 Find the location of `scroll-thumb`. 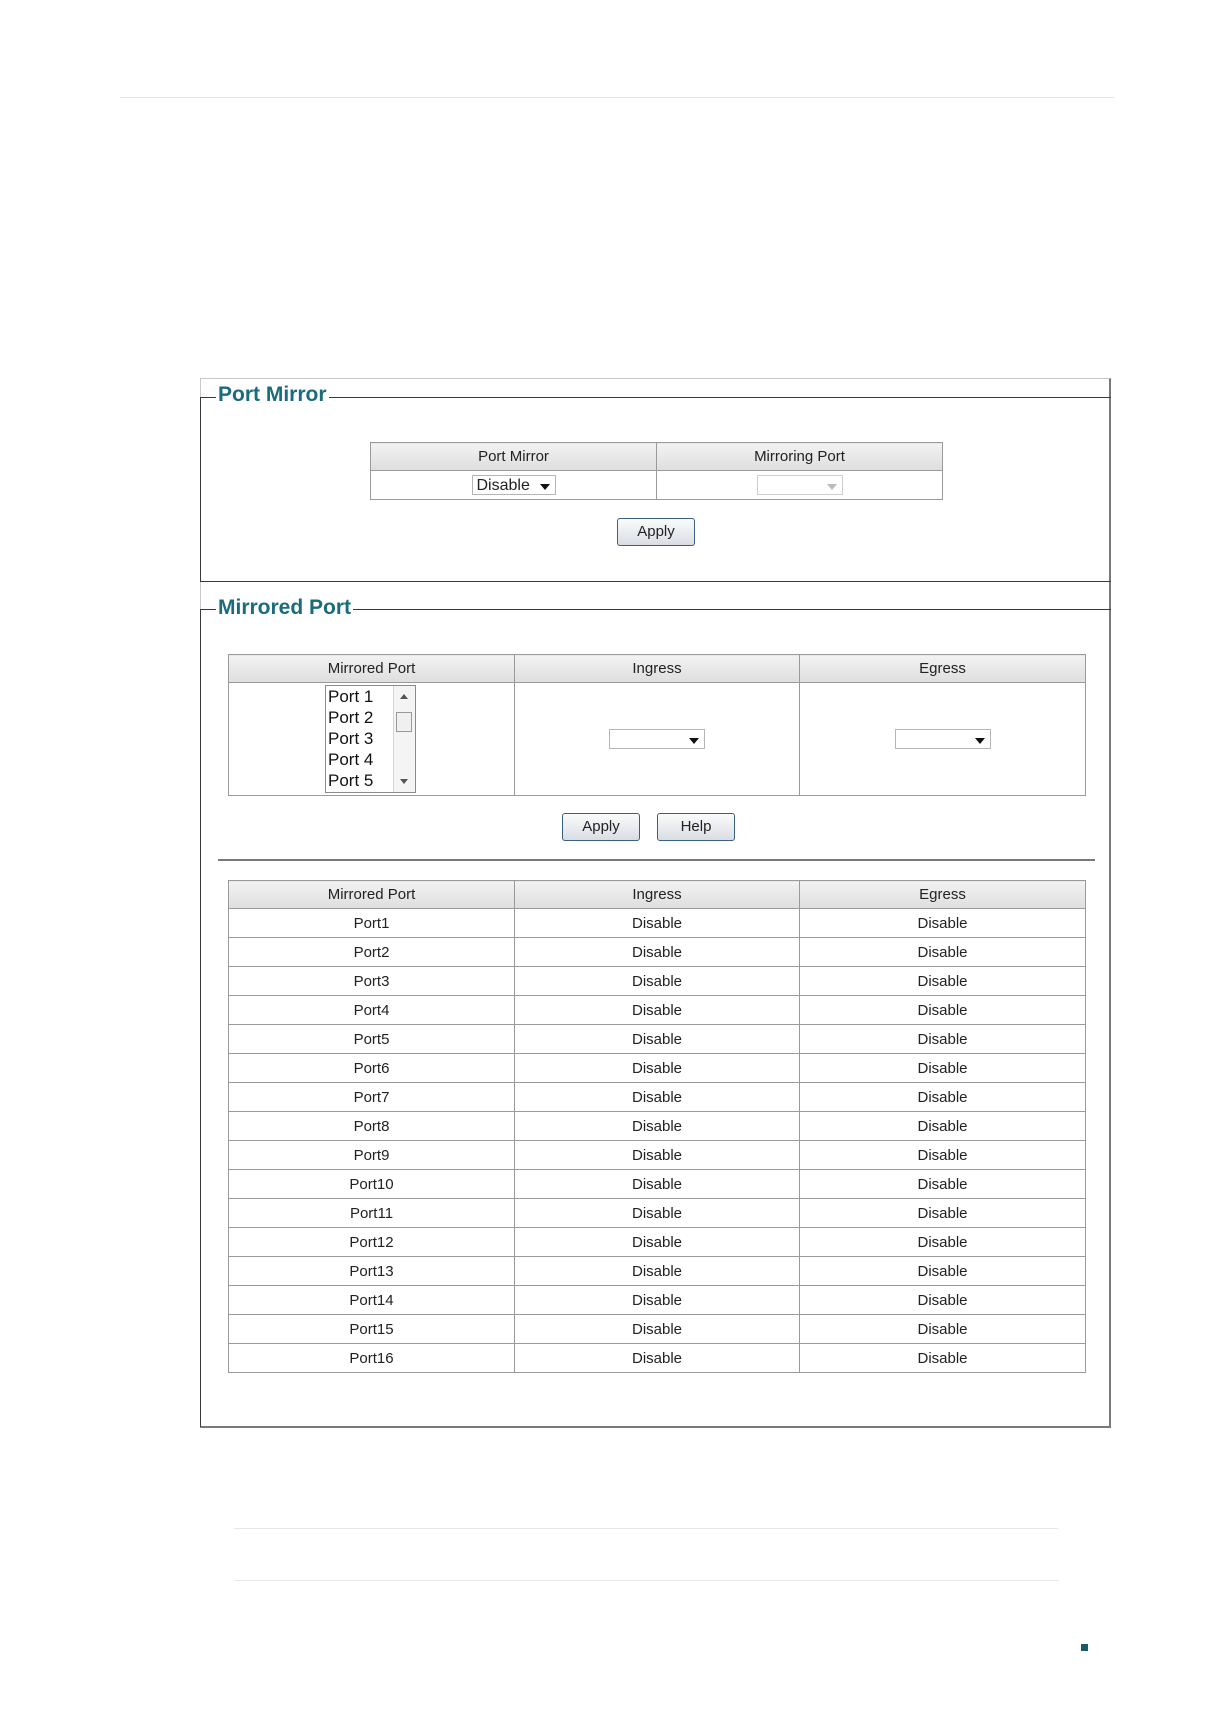

scroll-thumb is located at coordinates (404, 722).